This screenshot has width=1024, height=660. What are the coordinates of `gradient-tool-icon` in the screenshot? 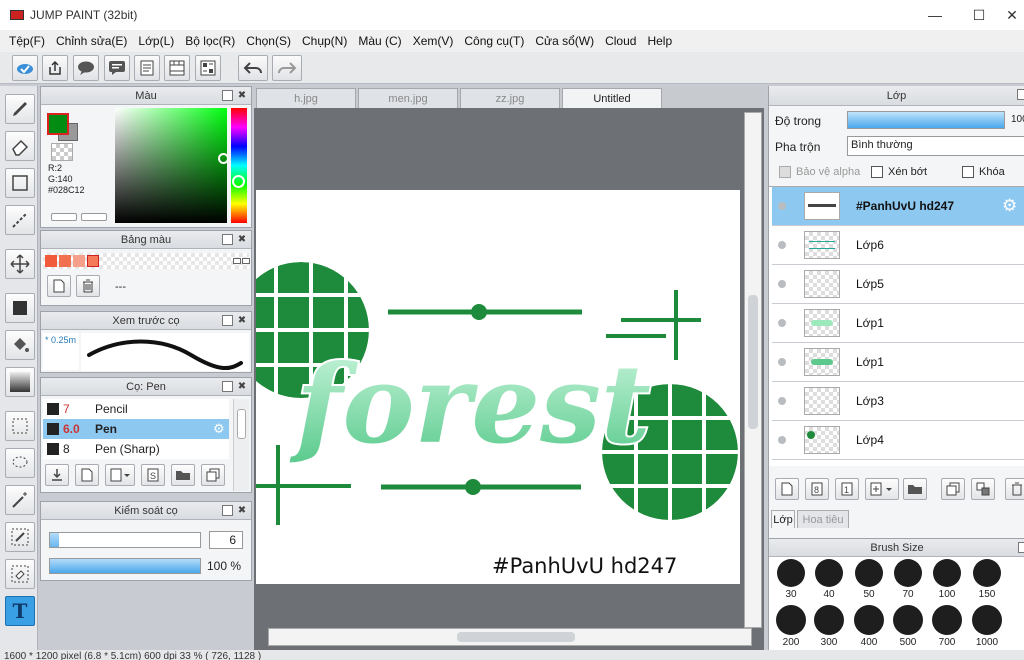 It's located at (20, 382).